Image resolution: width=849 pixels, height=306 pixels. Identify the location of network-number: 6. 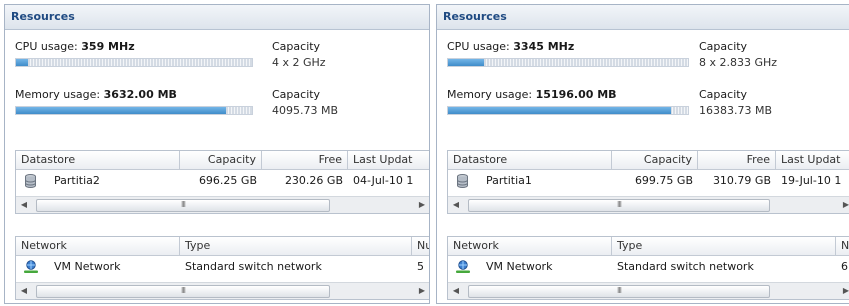
(844, 266).